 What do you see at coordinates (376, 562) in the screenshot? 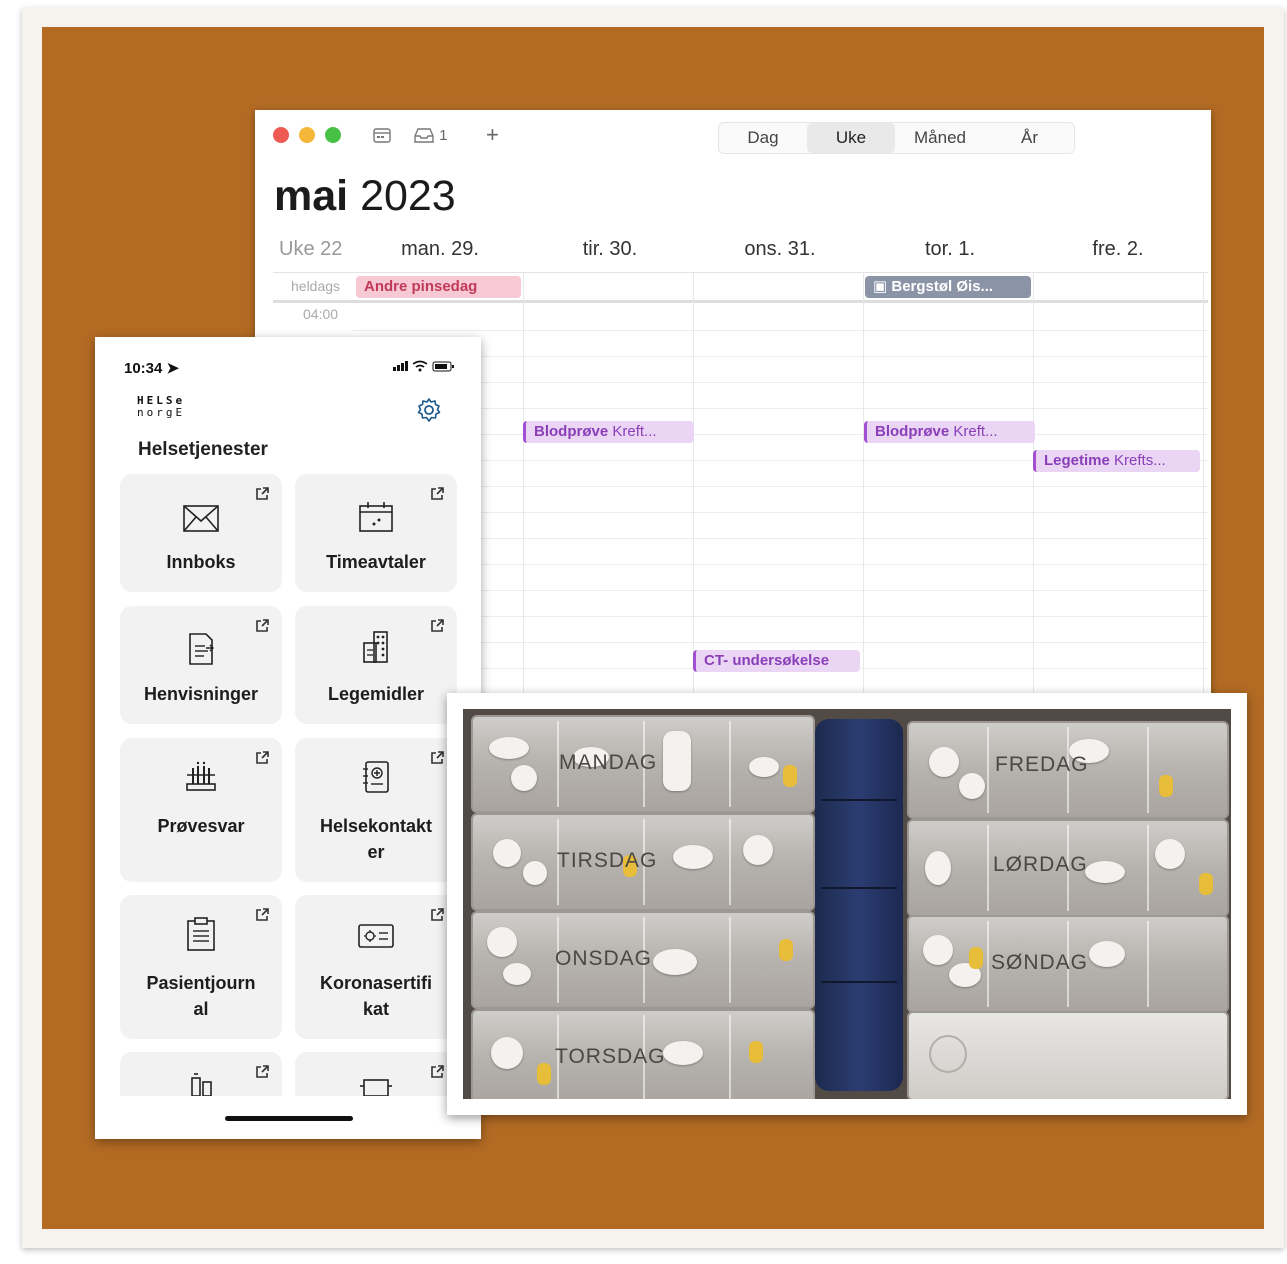
I see `tile-label: Timeavtaler` at bounding box center [376, 562].